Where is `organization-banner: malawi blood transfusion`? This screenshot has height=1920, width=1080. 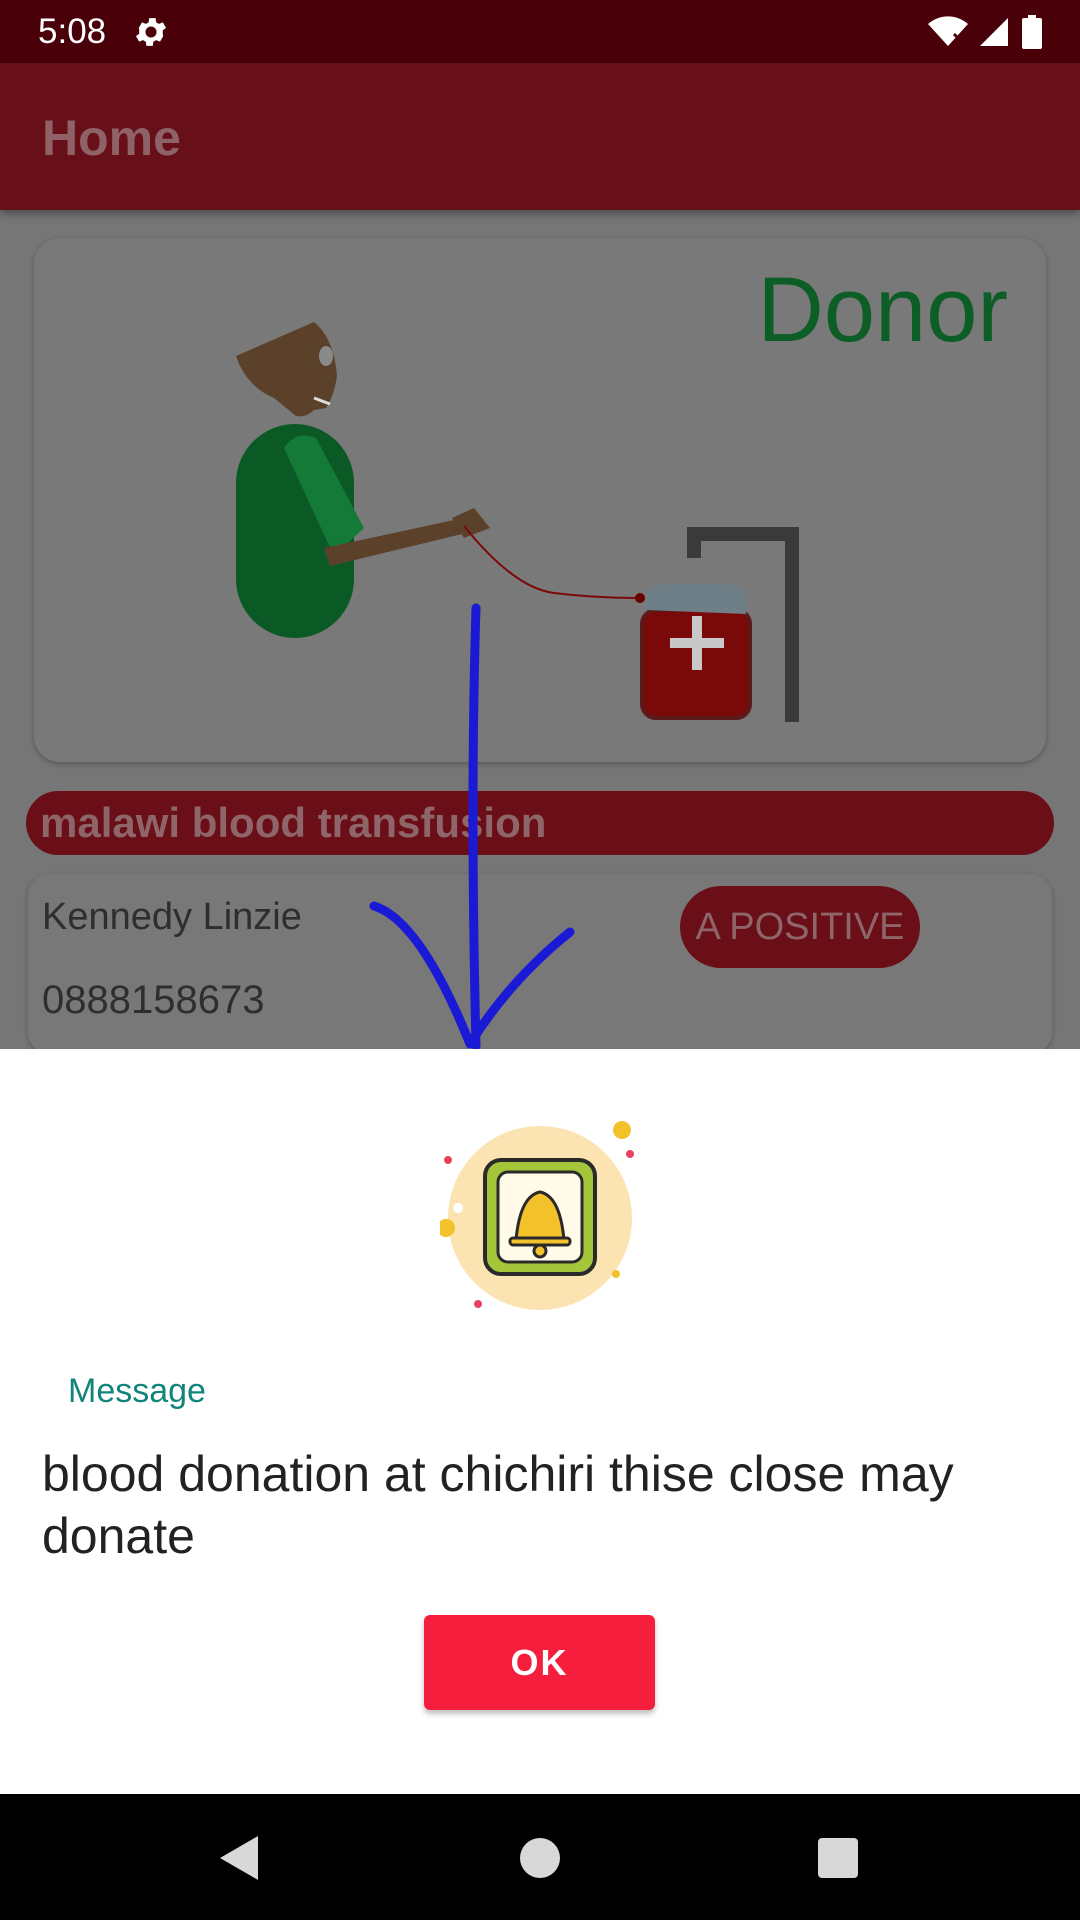
organization-banner: malawi blood transfusion is located at coordinates (540, 823).